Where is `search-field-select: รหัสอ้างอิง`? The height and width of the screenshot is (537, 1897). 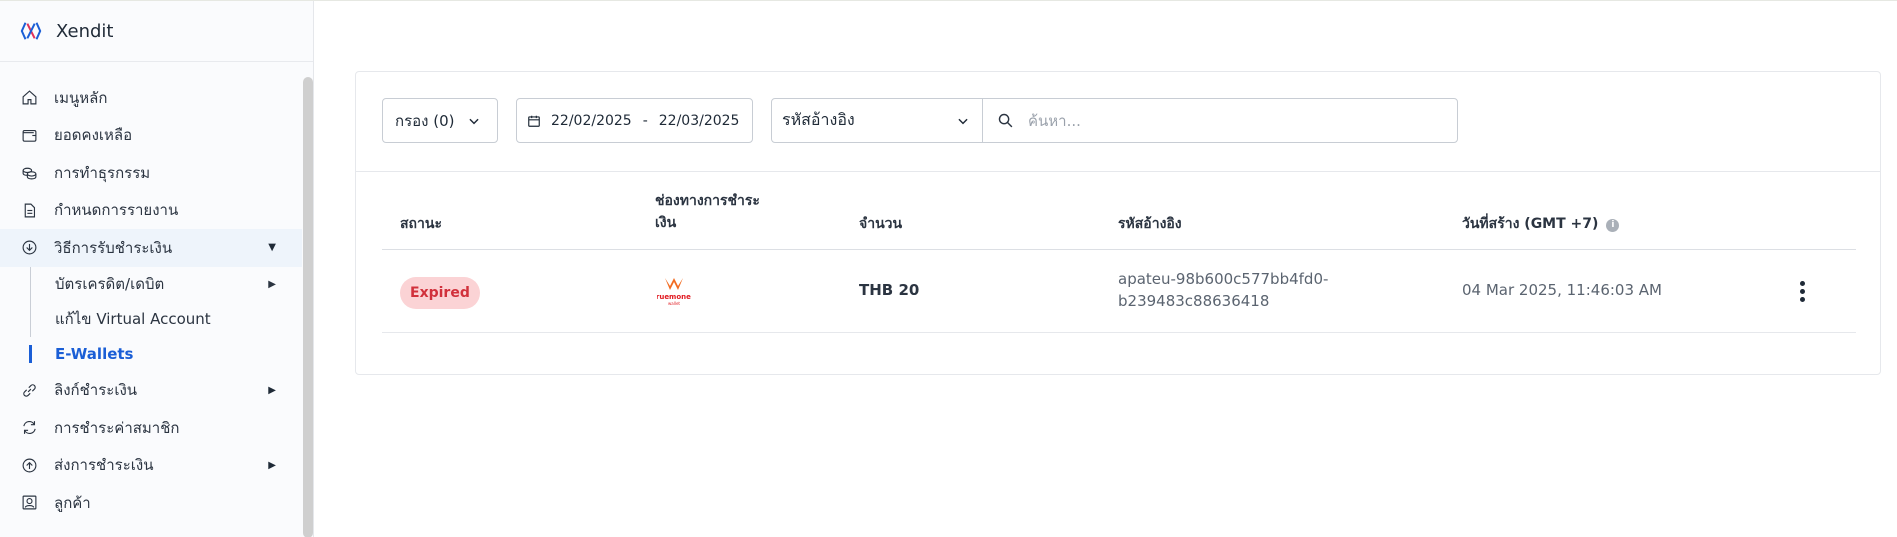 search-field-select: รหัสอ้างอิง is located at coordinates (877, 120).